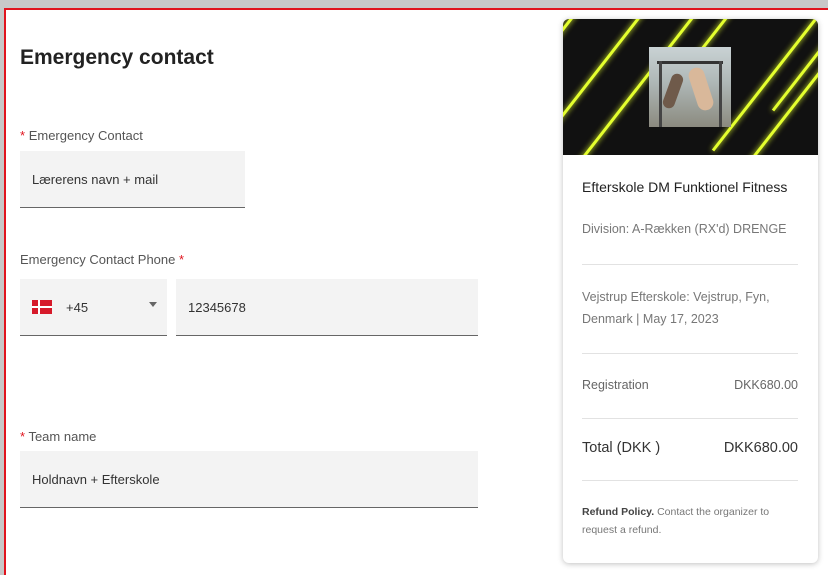 This screenshot has height=575, width=828. Describe the element at coordinates (621, 448) in the screenshot. I see `total-label: Total (DKK )` at that location.